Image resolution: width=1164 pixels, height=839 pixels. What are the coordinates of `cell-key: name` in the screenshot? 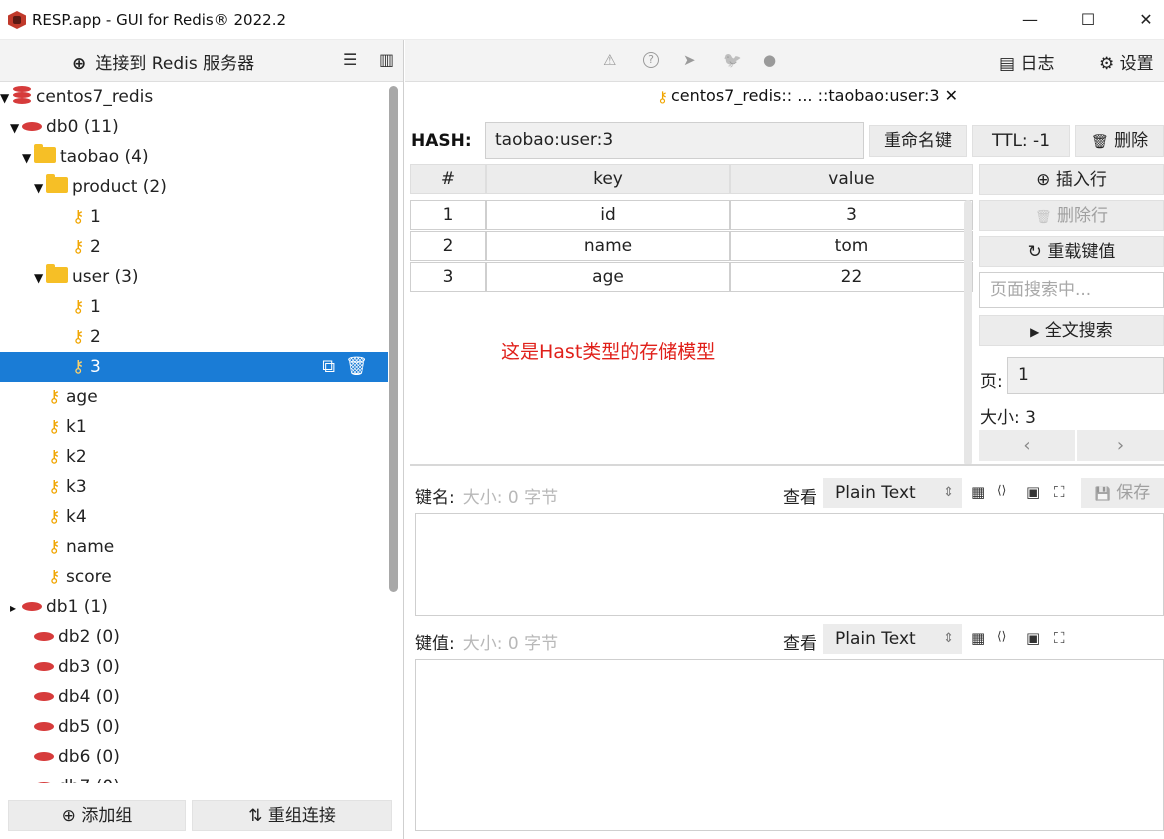 It's located at (608, 246).